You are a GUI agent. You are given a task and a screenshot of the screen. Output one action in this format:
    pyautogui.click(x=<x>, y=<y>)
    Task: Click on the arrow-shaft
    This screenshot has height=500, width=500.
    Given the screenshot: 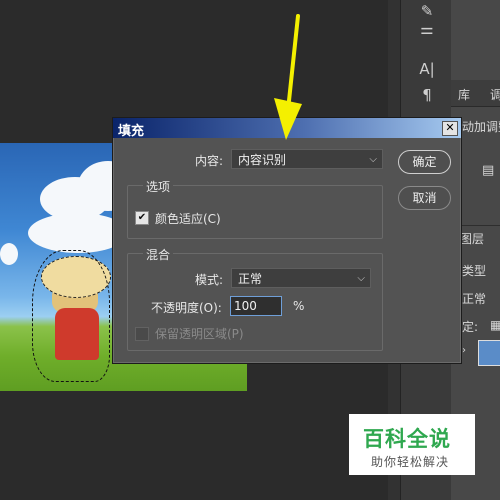 What is the action you would take?
    pyautogui.click(x=293, y=63)
    